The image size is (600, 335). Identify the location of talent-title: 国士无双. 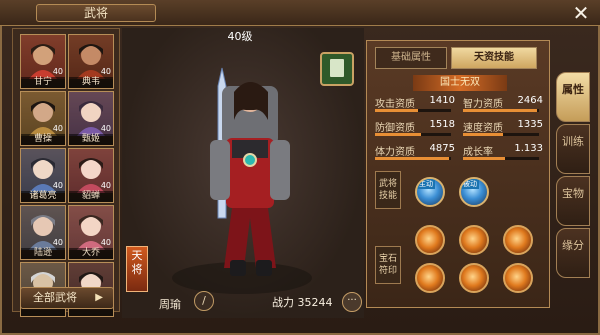
(460, 83).